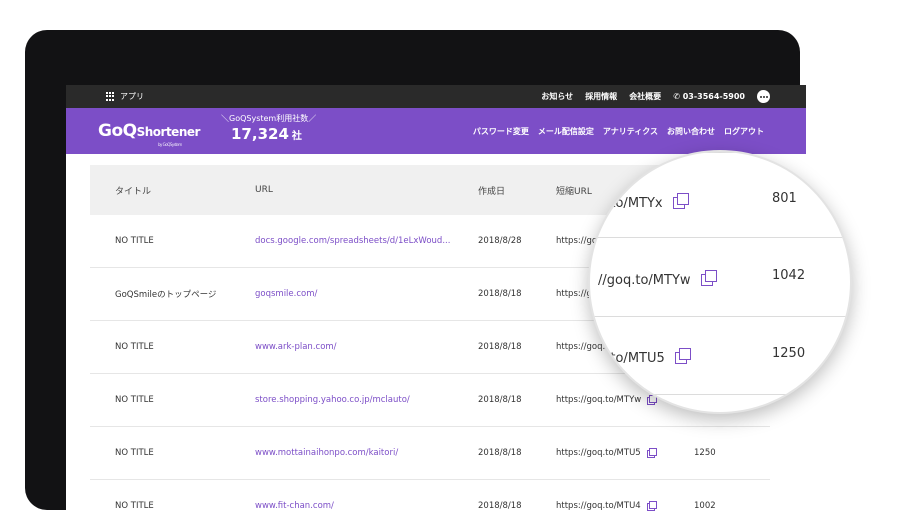  Describe the element at coordinates (598, 453) in the screenshot. I see `short-url-text: https://goq.to/MTU5` at that location.